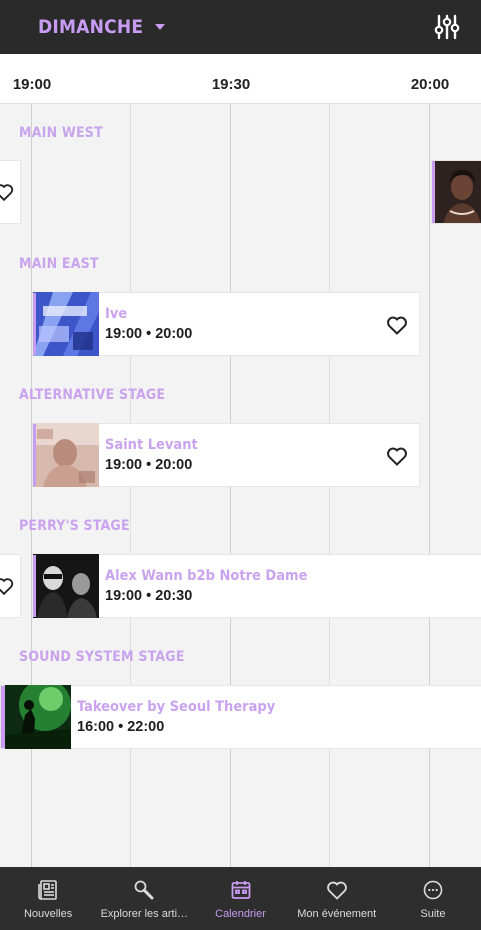 The image size is (481, 930). Describe the element at coordinates (240, 27) in the screenshot. I see `top-bar: DIMANCHE` at that location.